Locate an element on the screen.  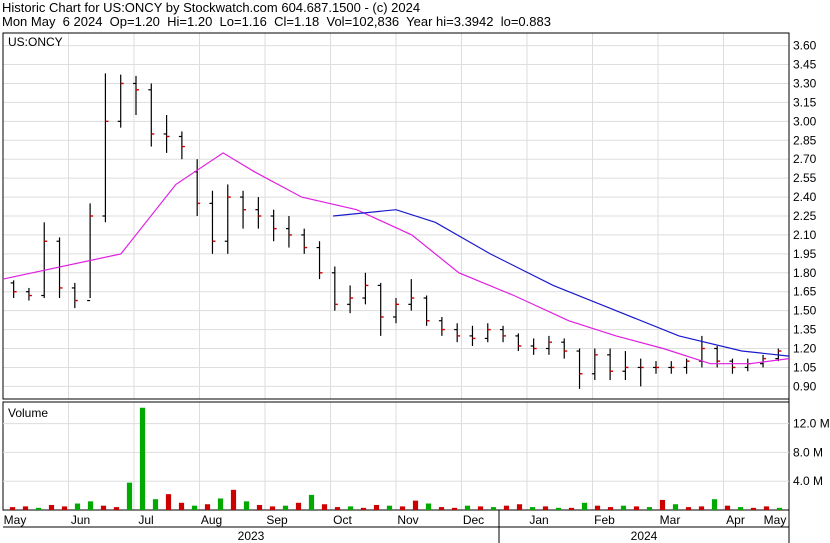
month-label: Oct is located at coordinates (342, 520).